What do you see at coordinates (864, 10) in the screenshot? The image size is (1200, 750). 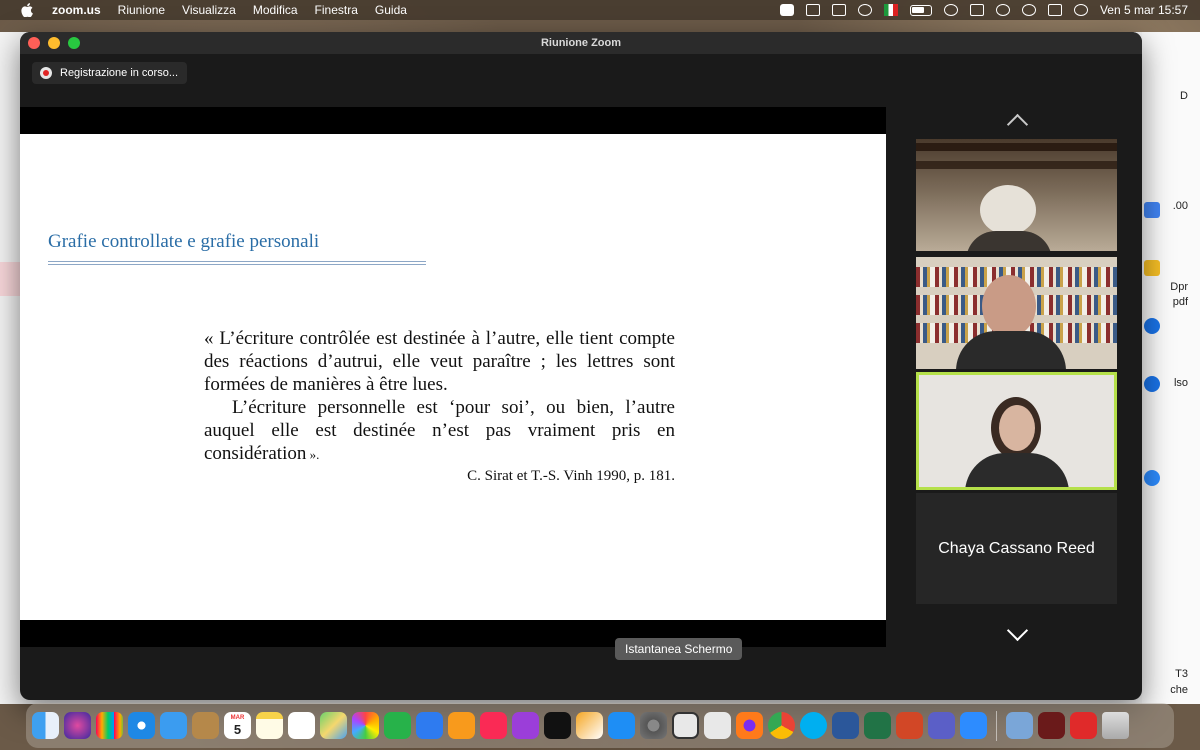 I see `volume-icon` at bounding box center [864, 10].